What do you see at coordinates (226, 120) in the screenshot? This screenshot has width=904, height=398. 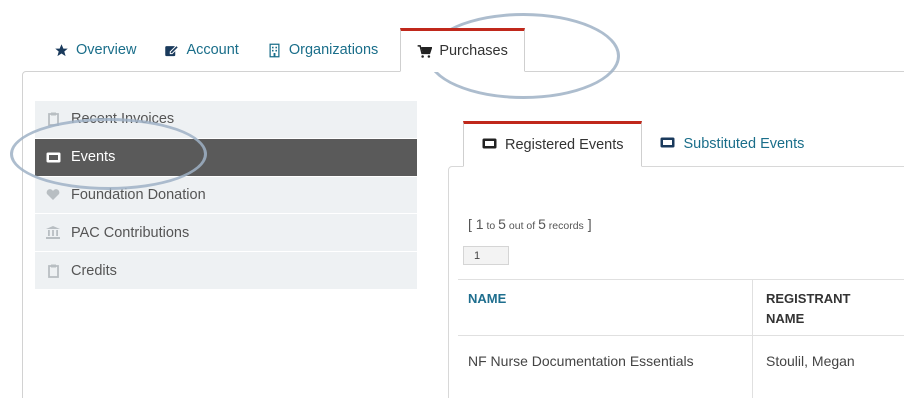 I see `side-item-recent-invoices: Recent Invoices` at bounding box center [226, 120].